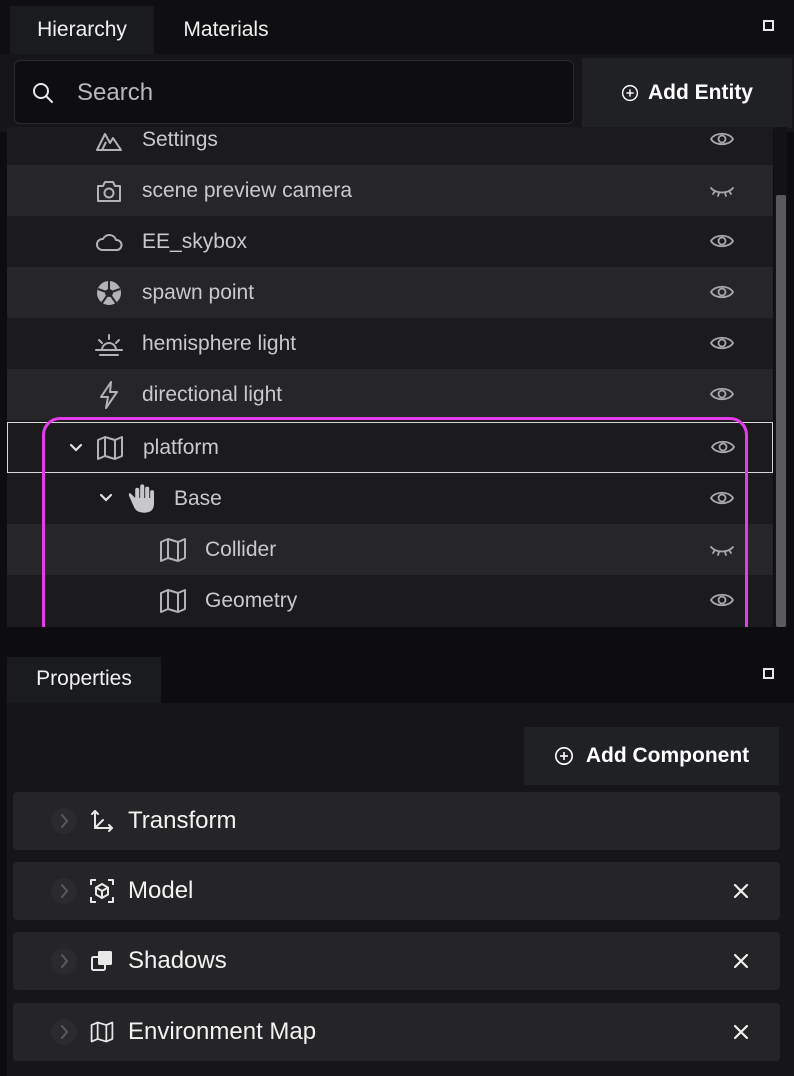  I want to click on hierarchy-scrollbar-thumb, so click(781, 411).